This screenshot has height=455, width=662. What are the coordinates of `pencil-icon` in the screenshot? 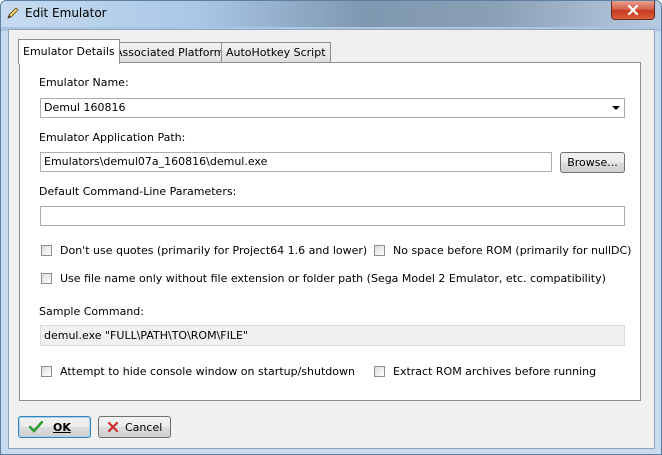 It's located at (13, 13).